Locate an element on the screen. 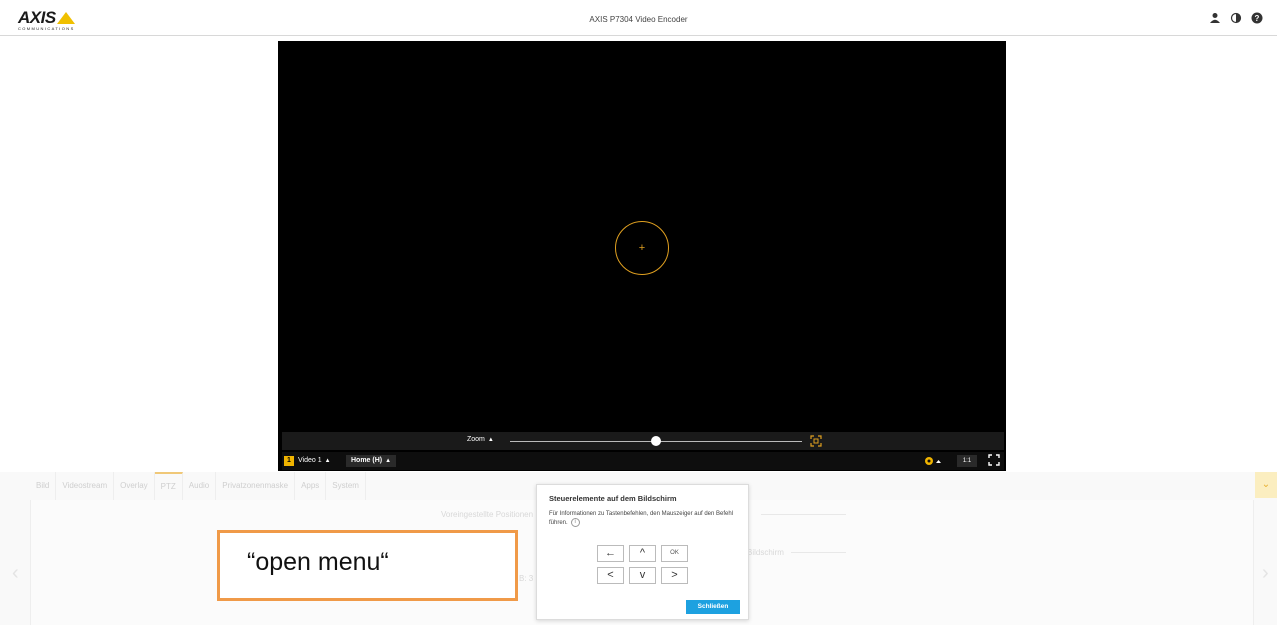 The height and width of the screenshot is (625, 1277). tab-audio: Audio is located at coordinates (200, 486).